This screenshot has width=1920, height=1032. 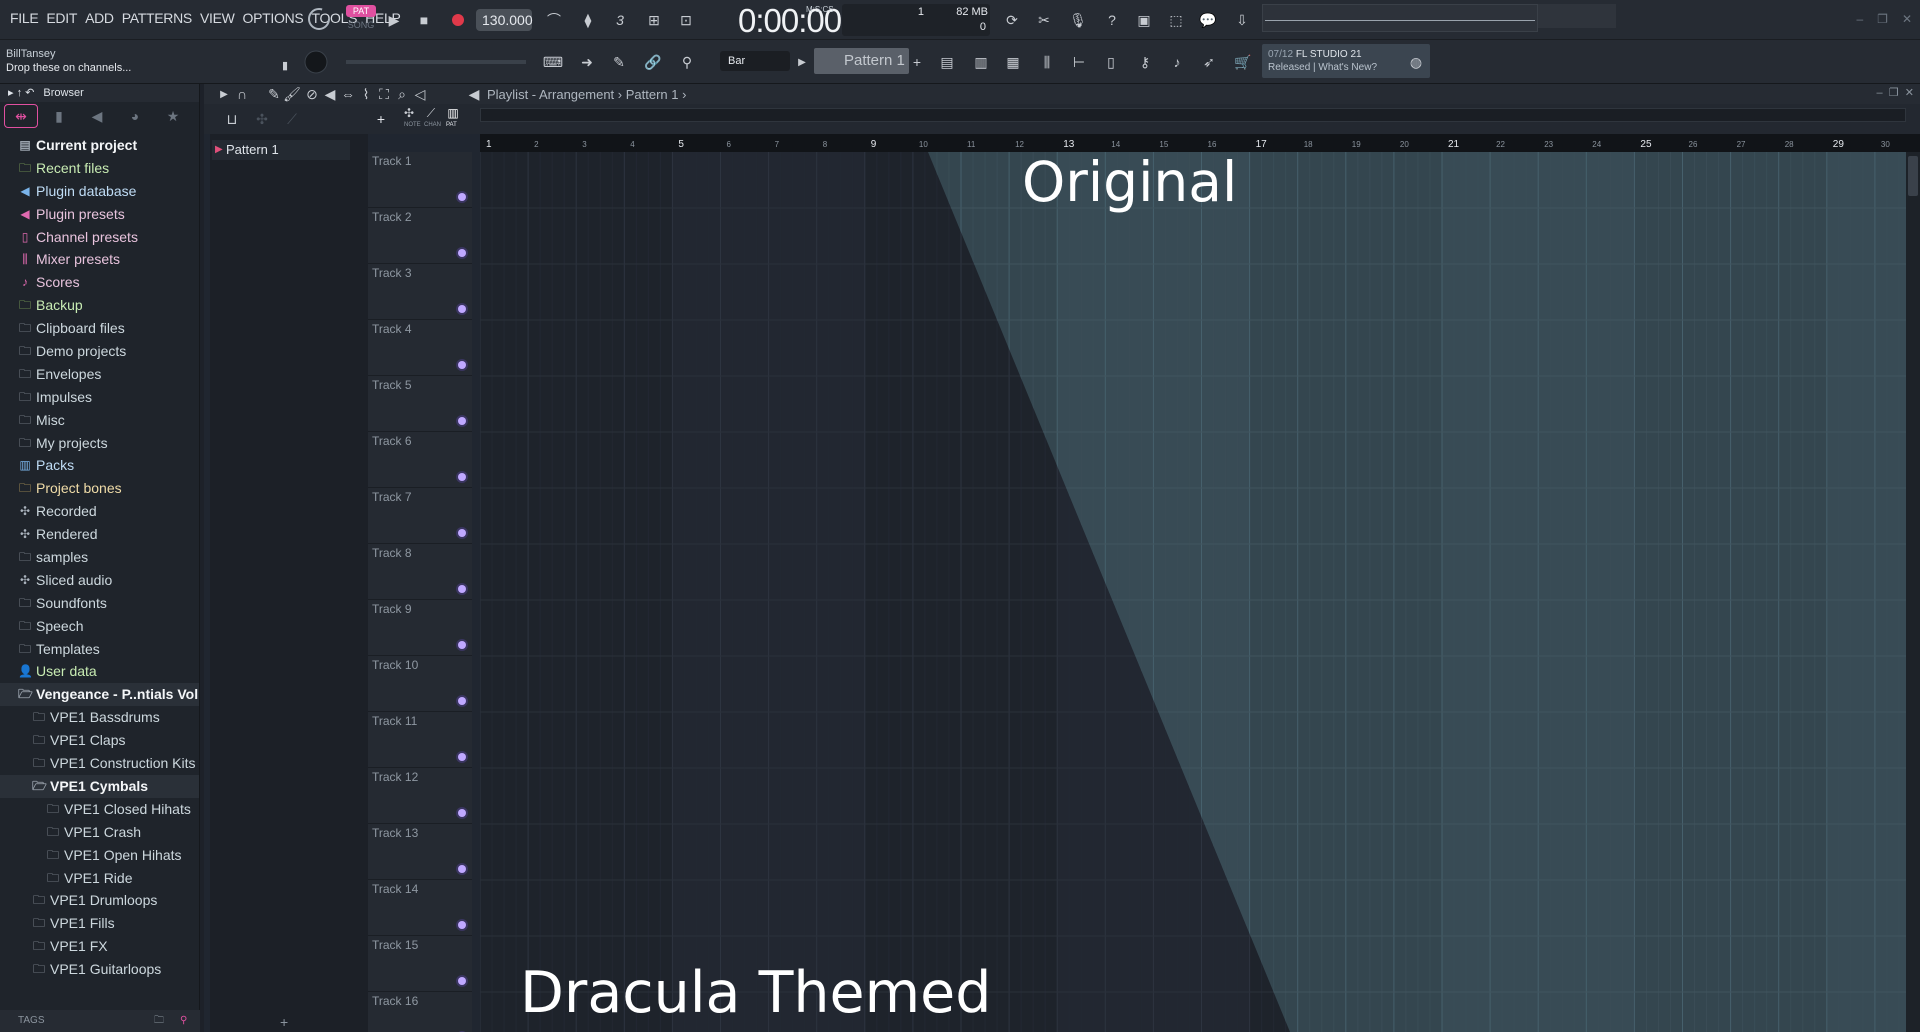 What do you see at coordinates (316, 62) in the screenshot?
I see `main-pitch-knob` at bounding box center [316, 62].